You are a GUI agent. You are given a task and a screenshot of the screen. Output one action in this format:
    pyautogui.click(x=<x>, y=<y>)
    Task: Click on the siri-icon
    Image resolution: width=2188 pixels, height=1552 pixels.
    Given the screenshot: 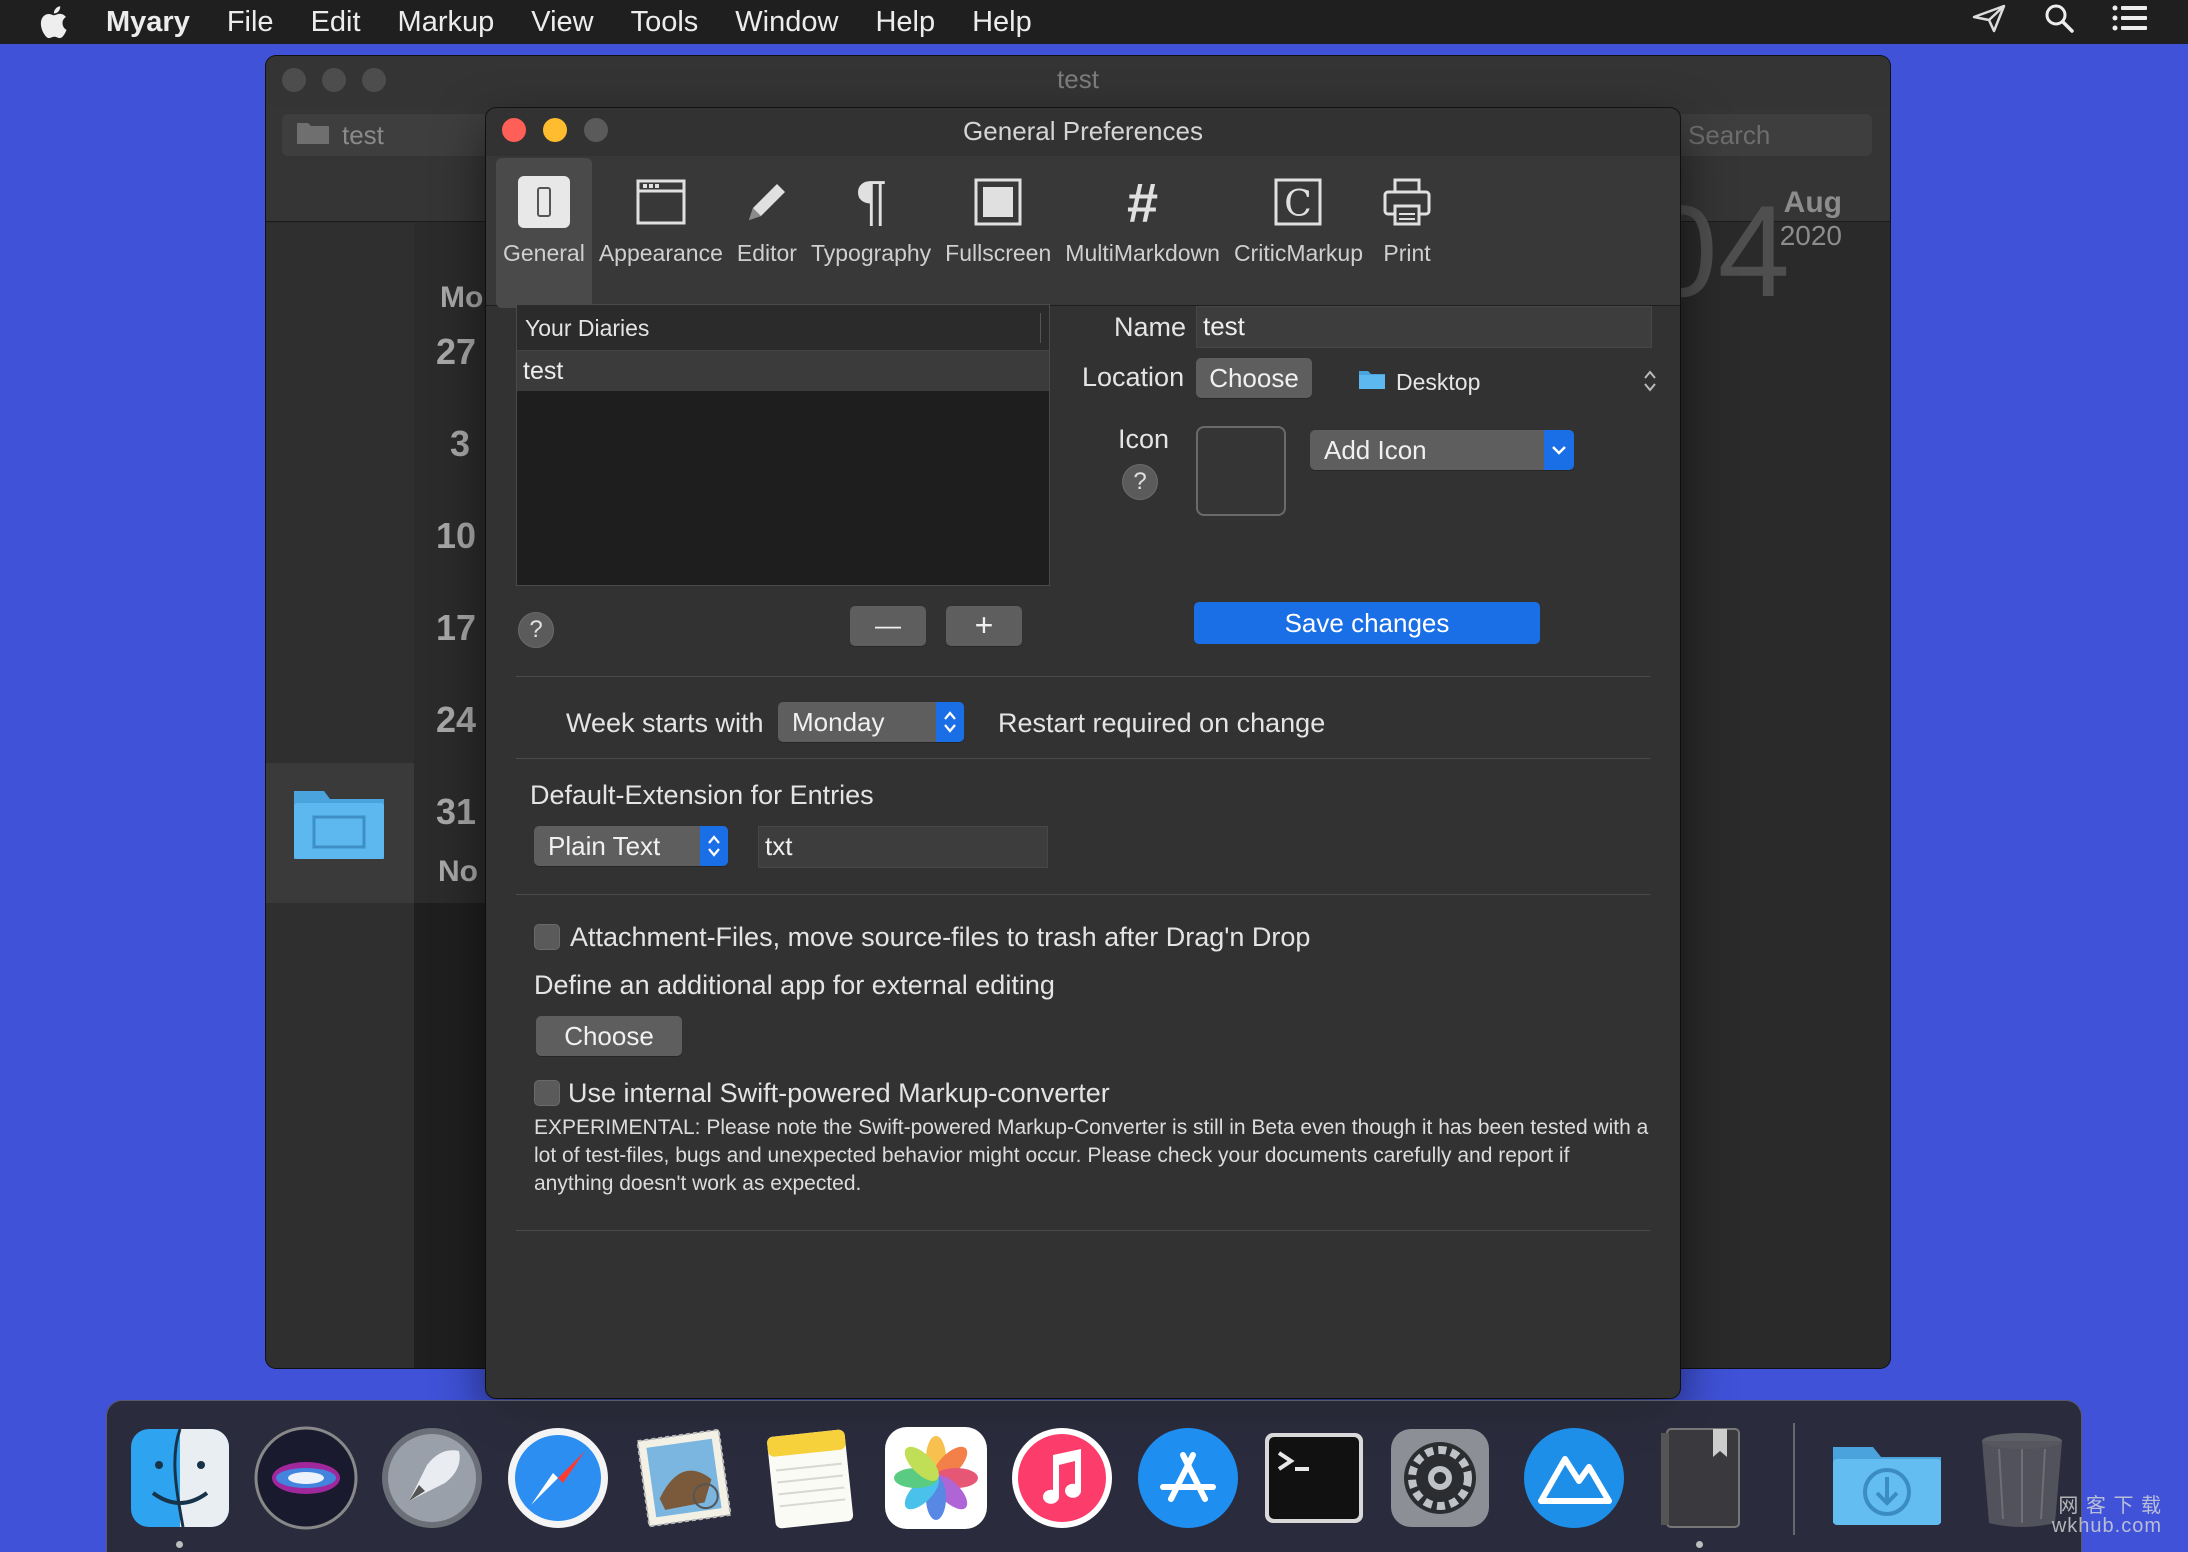 What is the action you would take?
    pyautogui.click(x=306, y=1478)
    